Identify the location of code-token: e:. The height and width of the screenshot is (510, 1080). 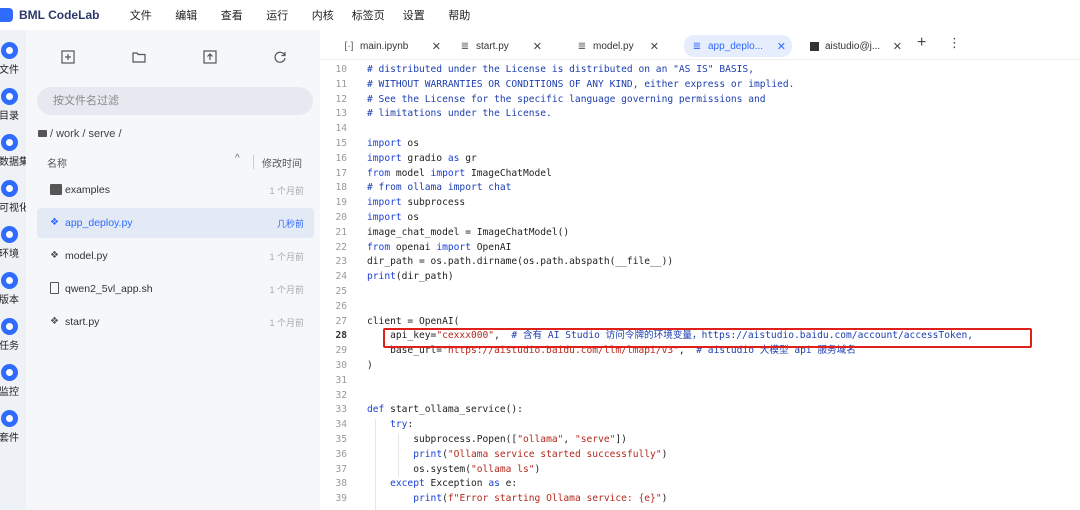
(508, 484).